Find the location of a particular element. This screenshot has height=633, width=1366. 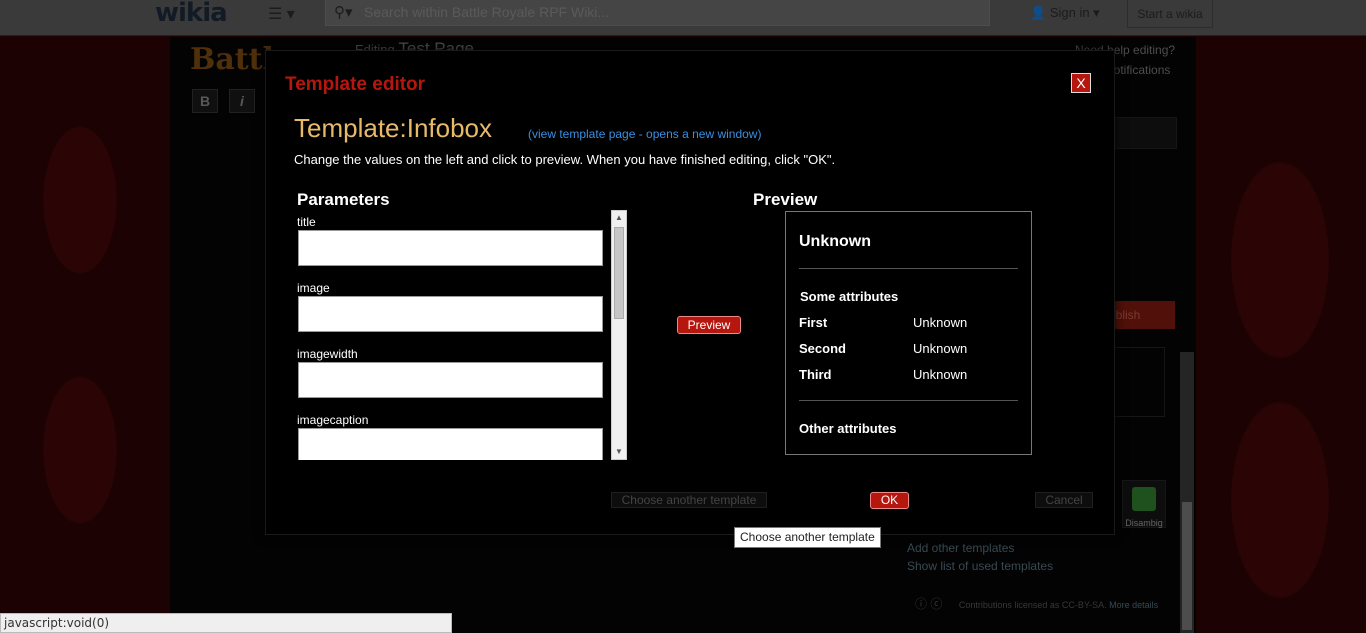

infobox-key: First is located at coordinates (813, 322).